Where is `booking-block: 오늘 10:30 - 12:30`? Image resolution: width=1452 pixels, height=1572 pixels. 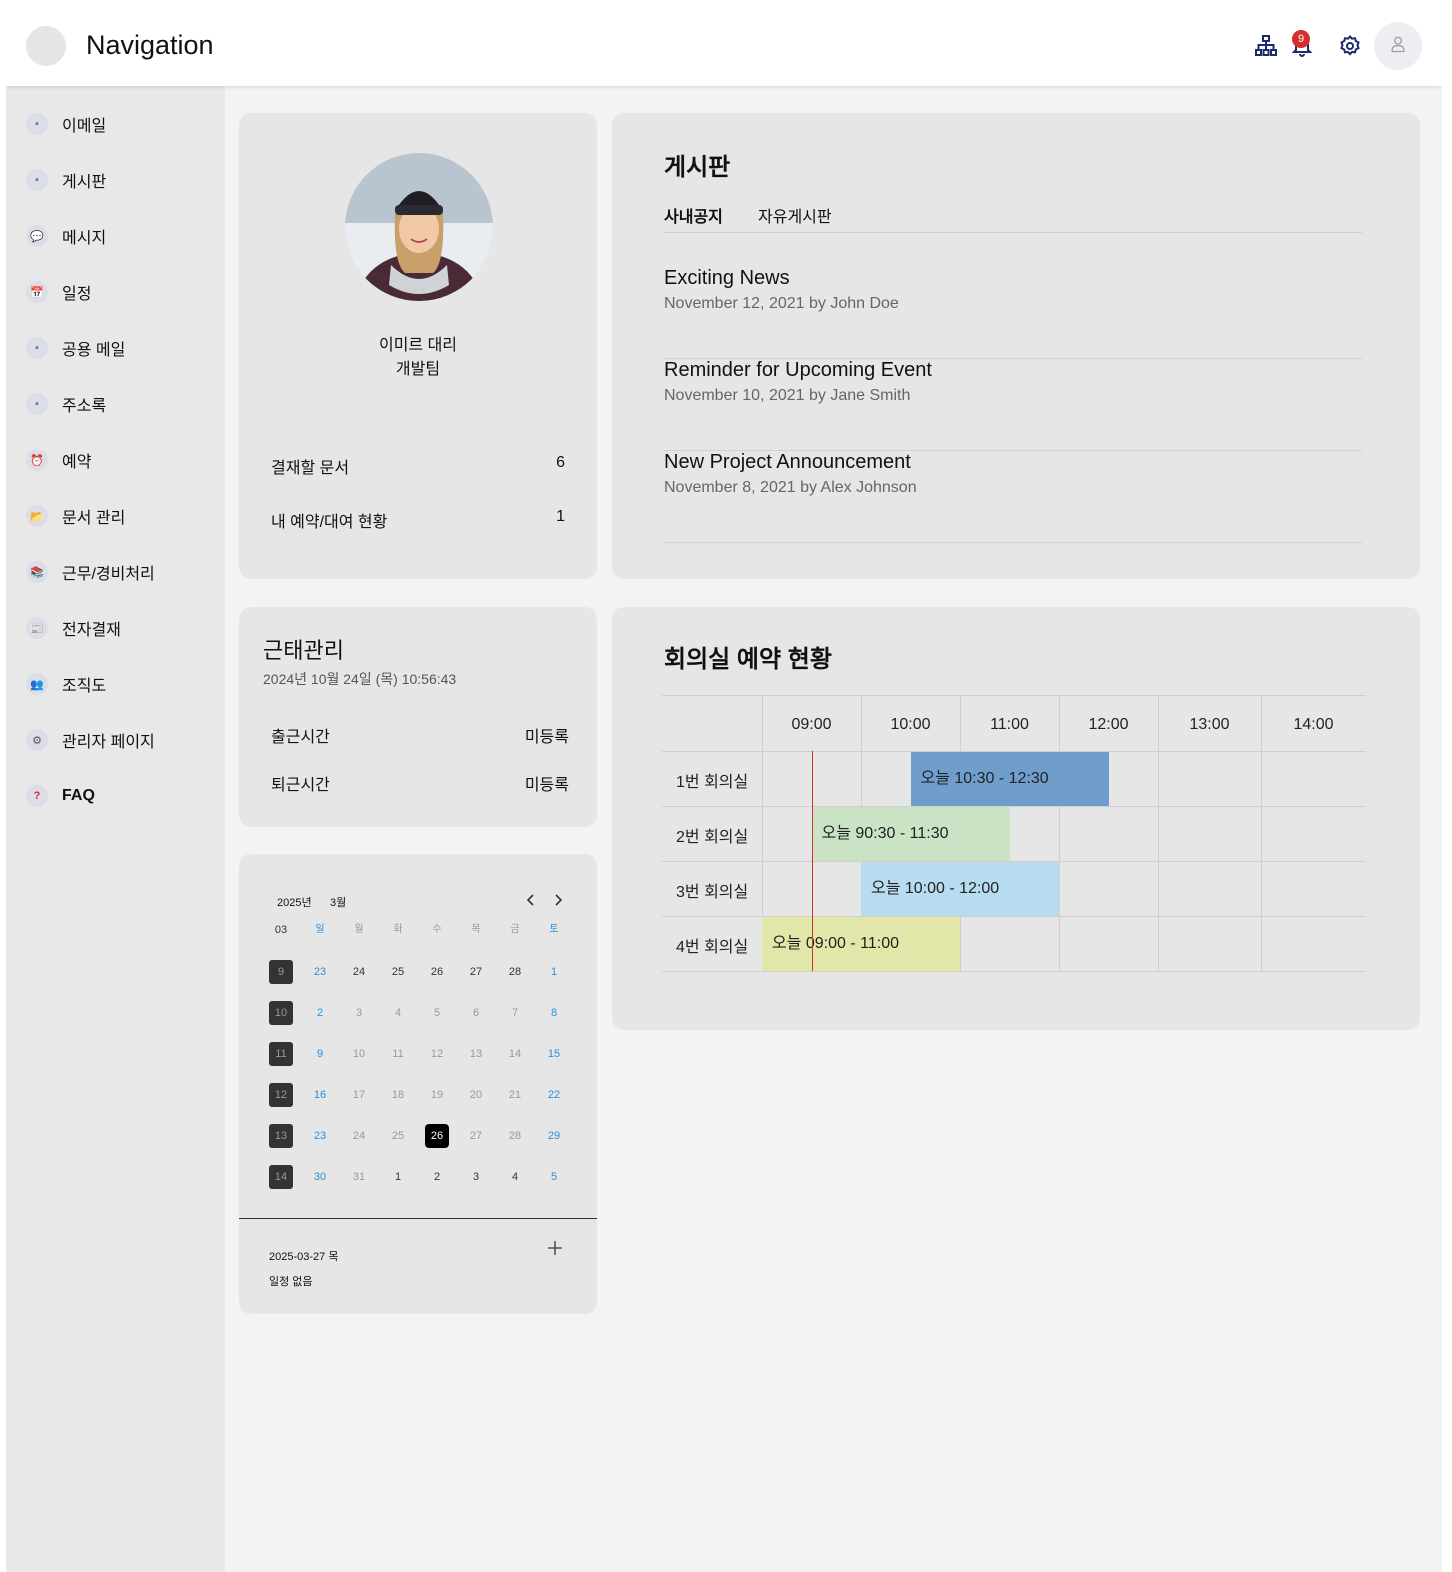 booking-block: 오늘 10:30 - 12:30 is located at coordinates (1009, 779).